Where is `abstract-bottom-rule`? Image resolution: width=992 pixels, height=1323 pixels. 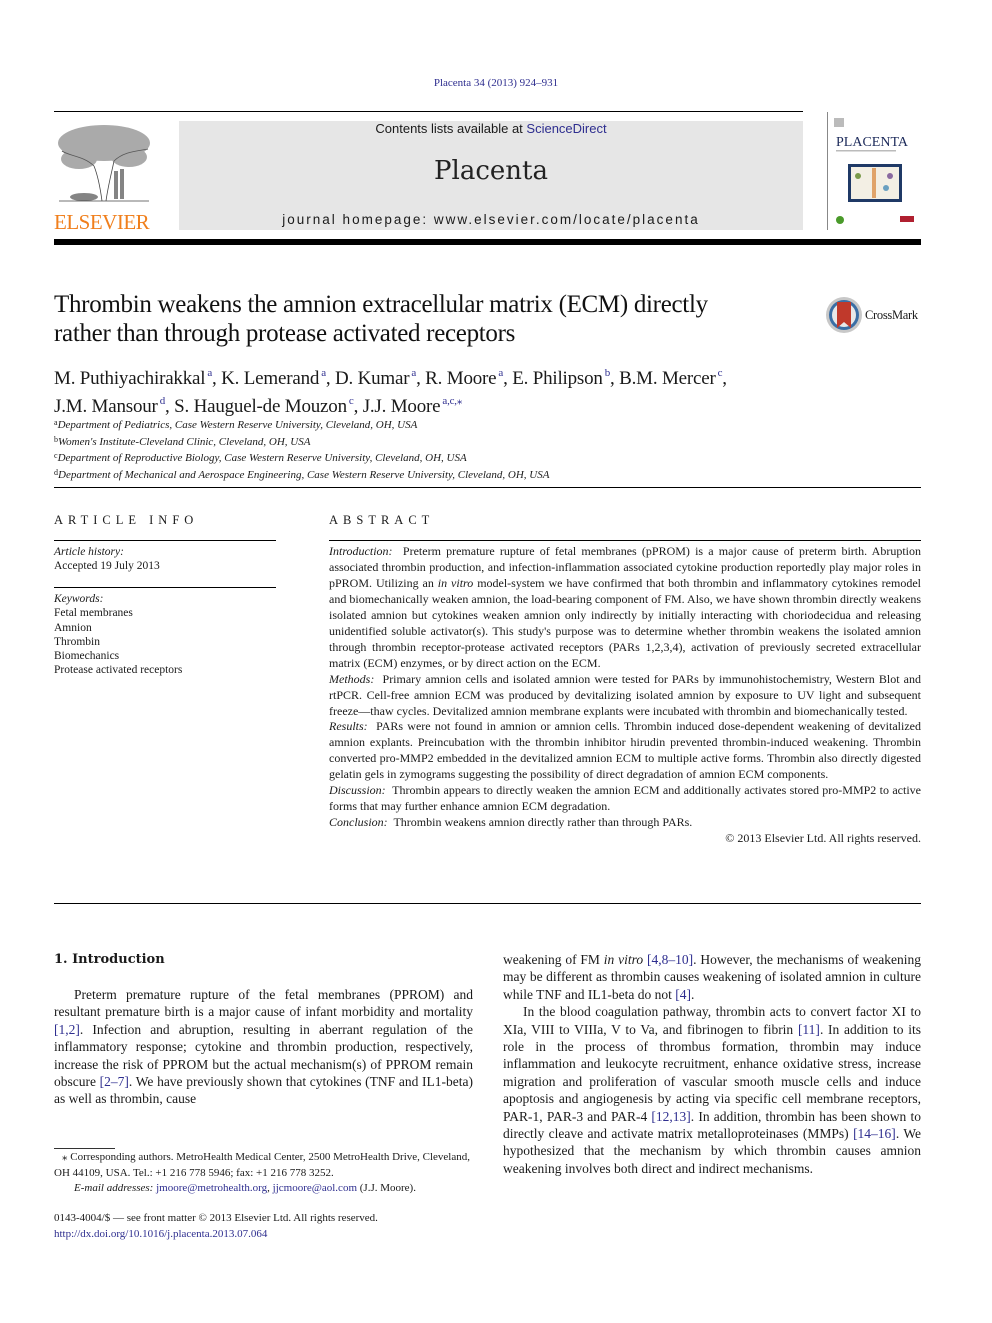
abstract-bottom-rule is located at coordinates (487, 903).